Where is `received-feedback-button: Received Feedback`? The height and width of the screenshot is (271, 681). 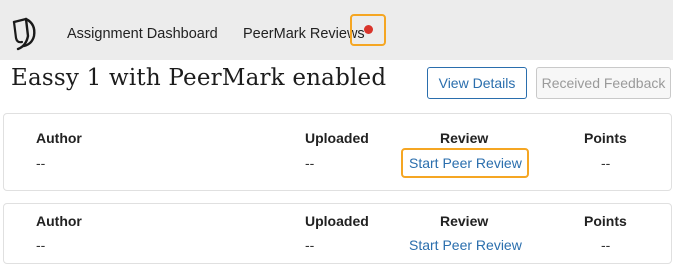 received-feedback-button: Received Feedback is located at coordinates (603, 83).